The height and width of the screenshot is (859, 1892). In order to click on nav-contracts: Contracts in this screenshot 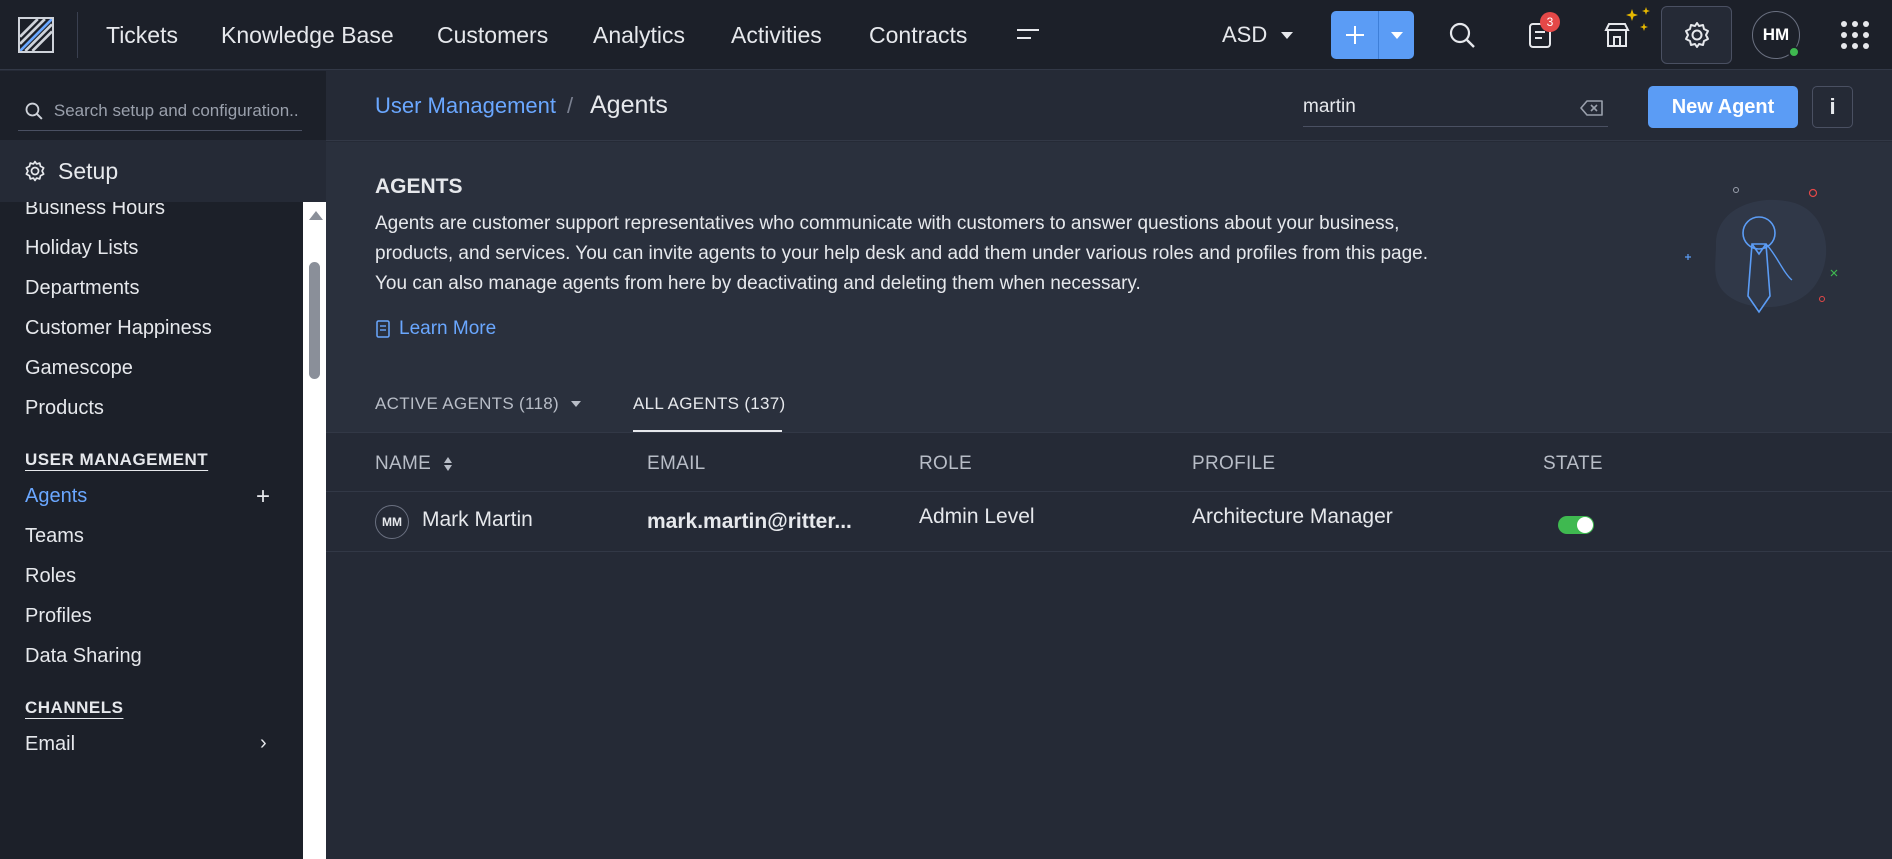, I will do `click(918, 35)`.